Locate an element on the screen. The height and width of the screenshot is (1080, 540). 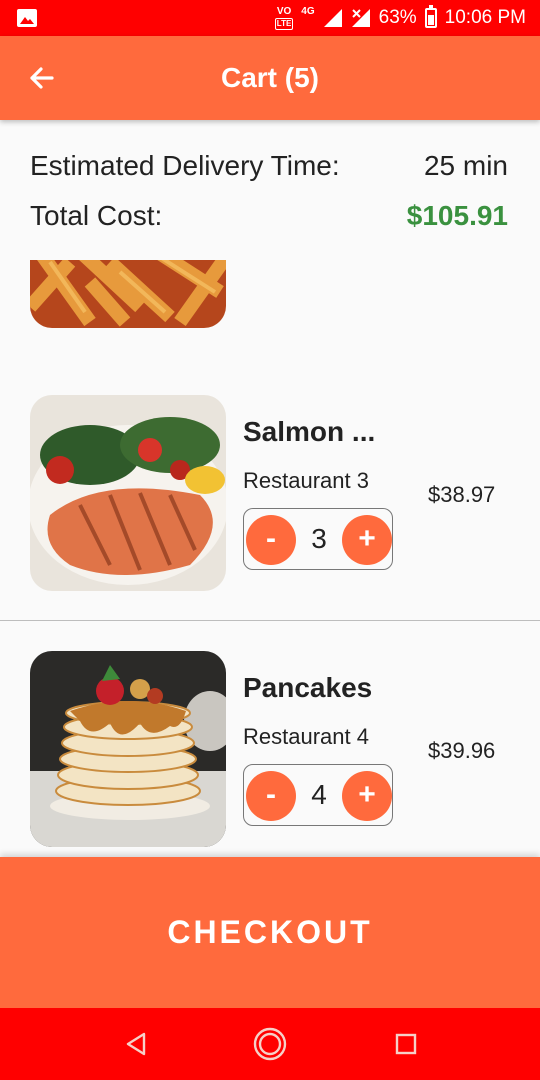
quantity-stepper: - 3 + is located at coordinates (318, 539).